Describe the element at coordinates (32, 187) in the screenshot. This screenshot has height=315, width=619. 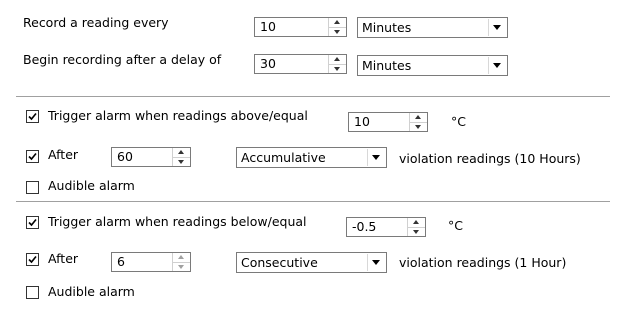
I see `high-audible-checkbox` at that location.